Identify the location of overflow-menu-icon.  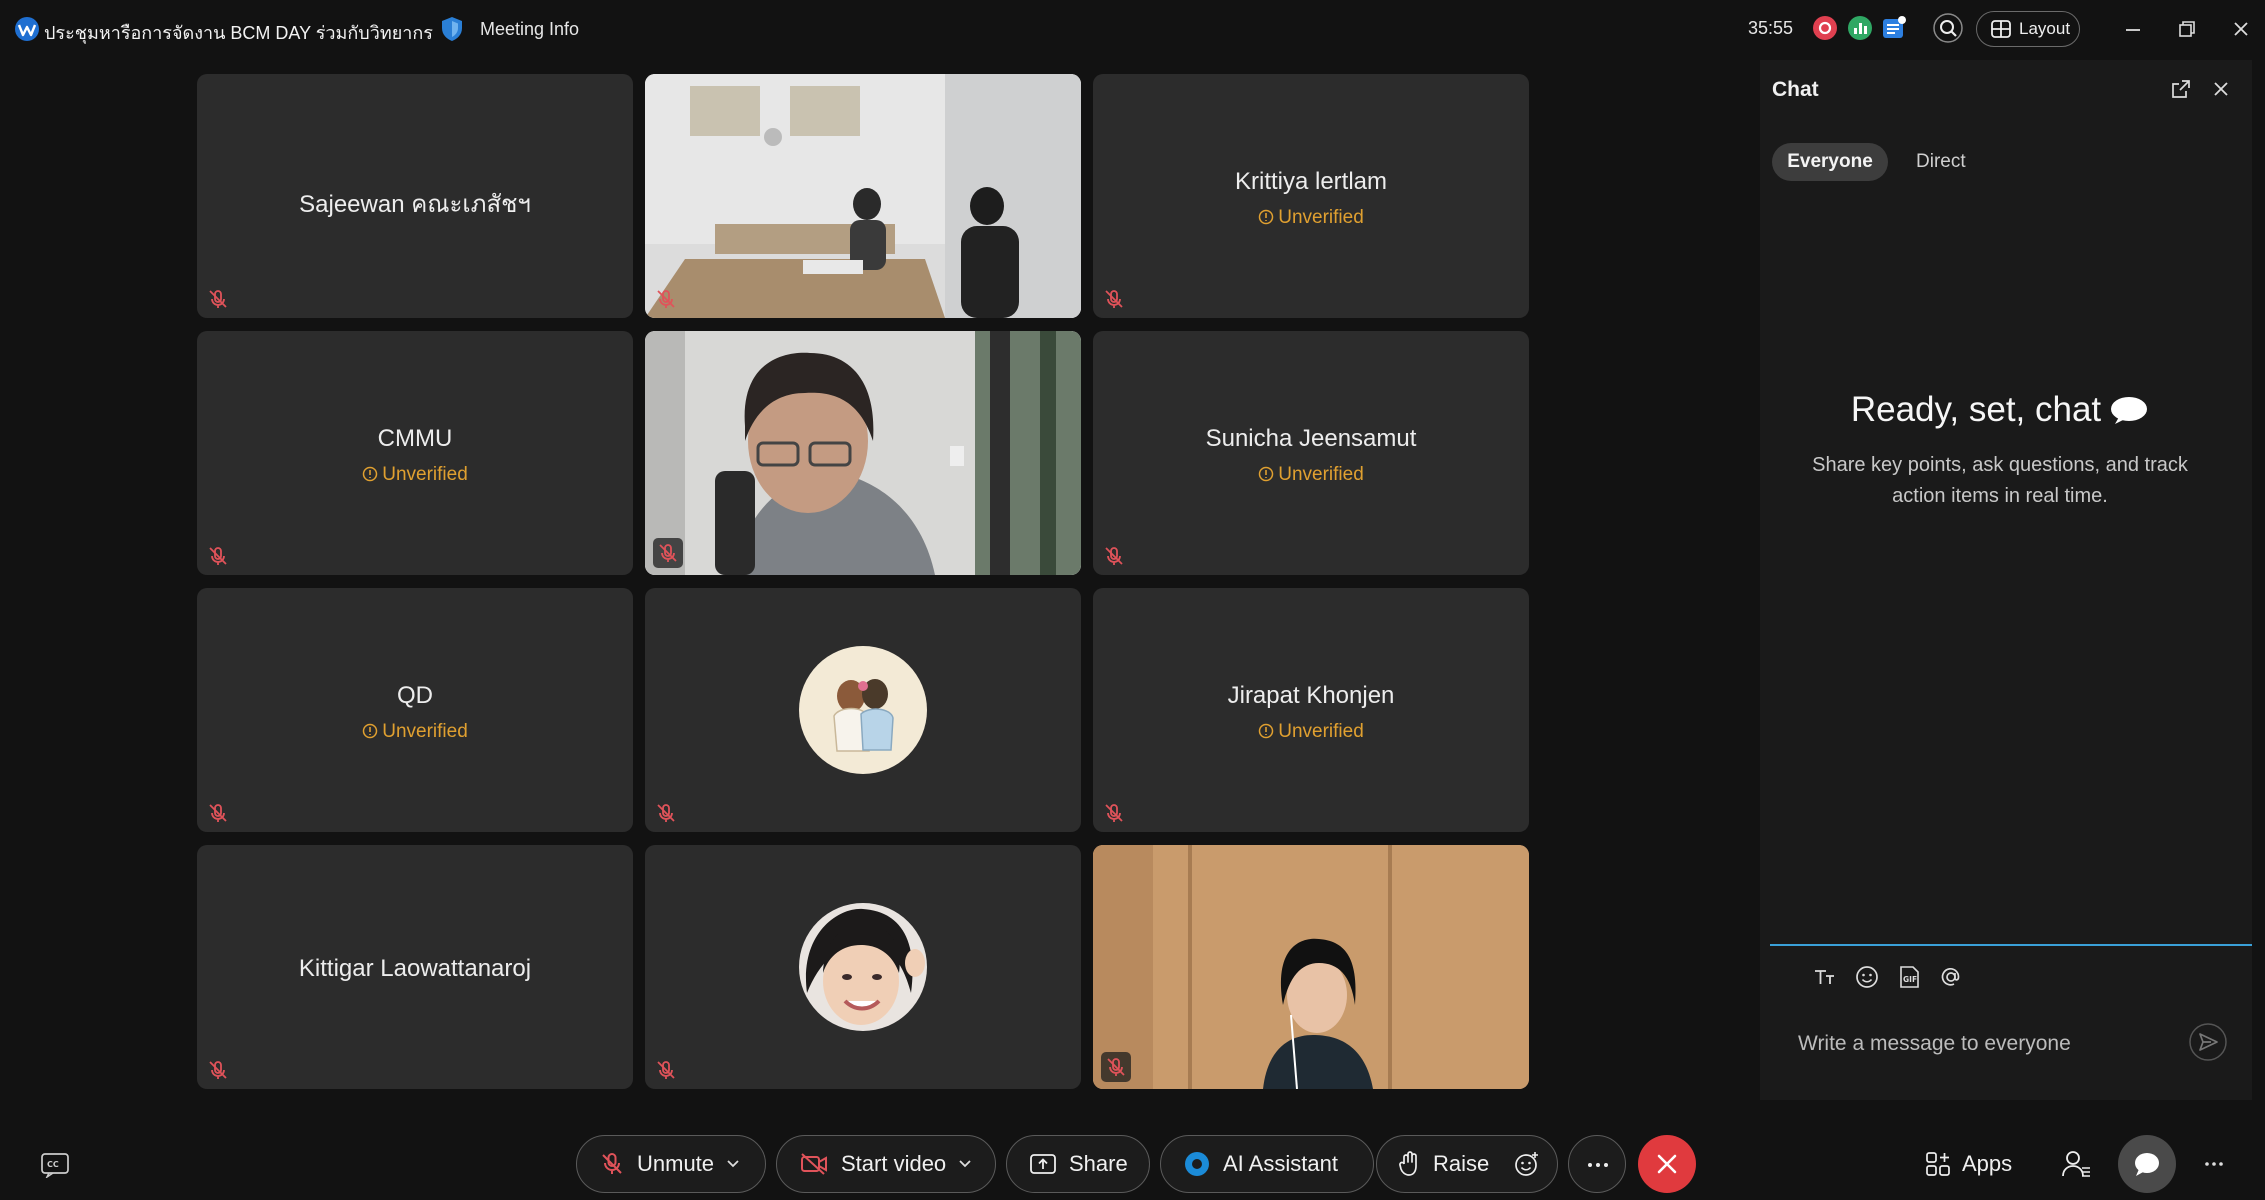
(2214, 1164).